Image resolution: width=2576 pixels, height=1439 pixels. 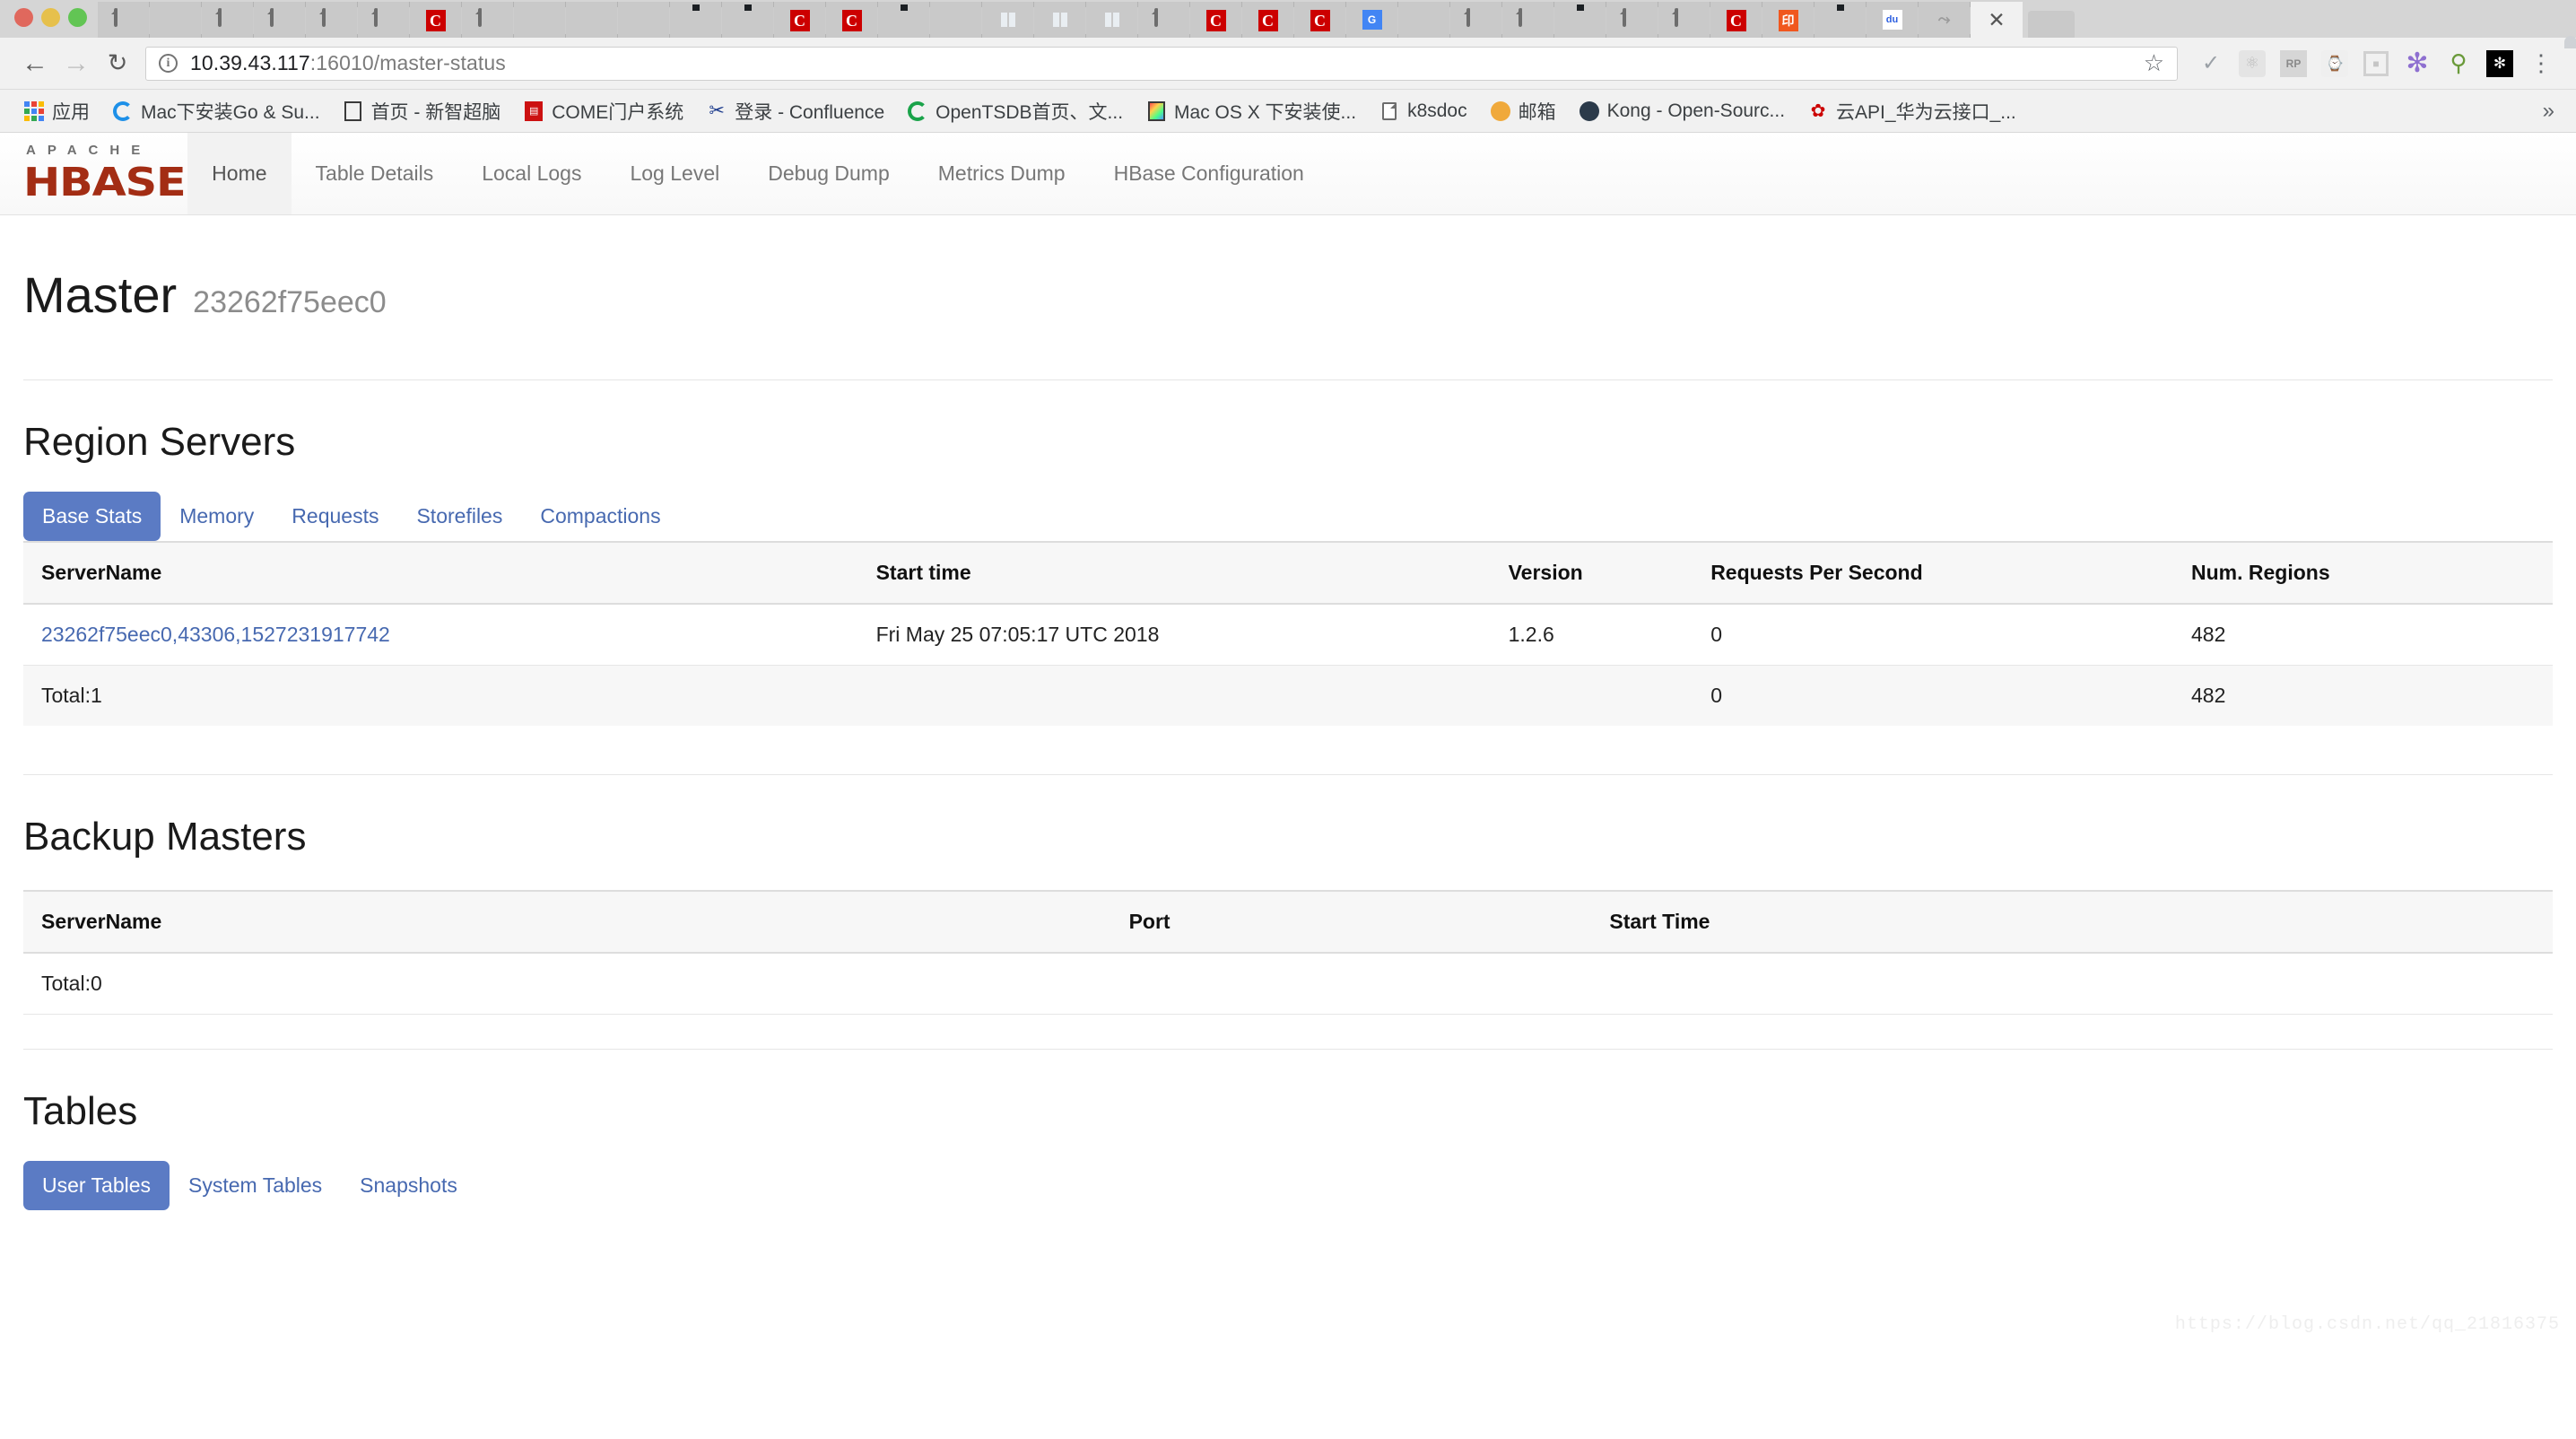 What do you see at coordinates (215, 634) in the screenshot?
I see `server-link: 23262f75eec0,43306,1527231917742` at bounding box center [215, 634].